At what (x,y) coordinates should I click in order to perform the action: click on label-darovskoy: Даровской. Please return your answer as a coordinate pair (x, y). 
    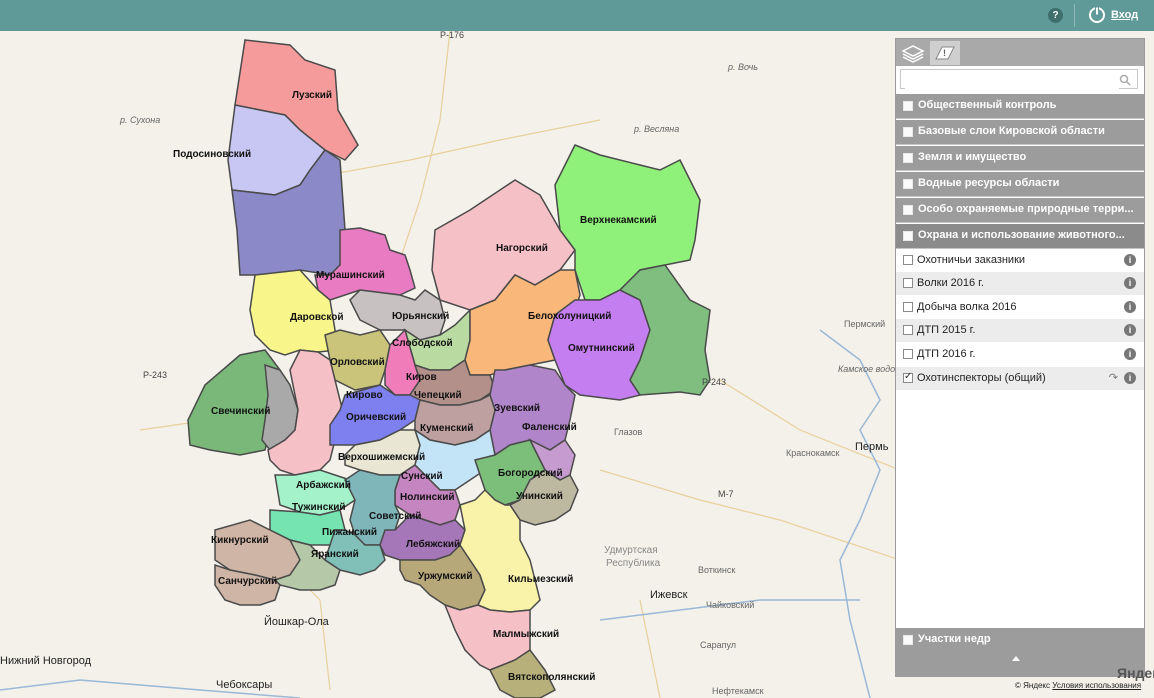
    Looking at the image, I should click on (317, 317).